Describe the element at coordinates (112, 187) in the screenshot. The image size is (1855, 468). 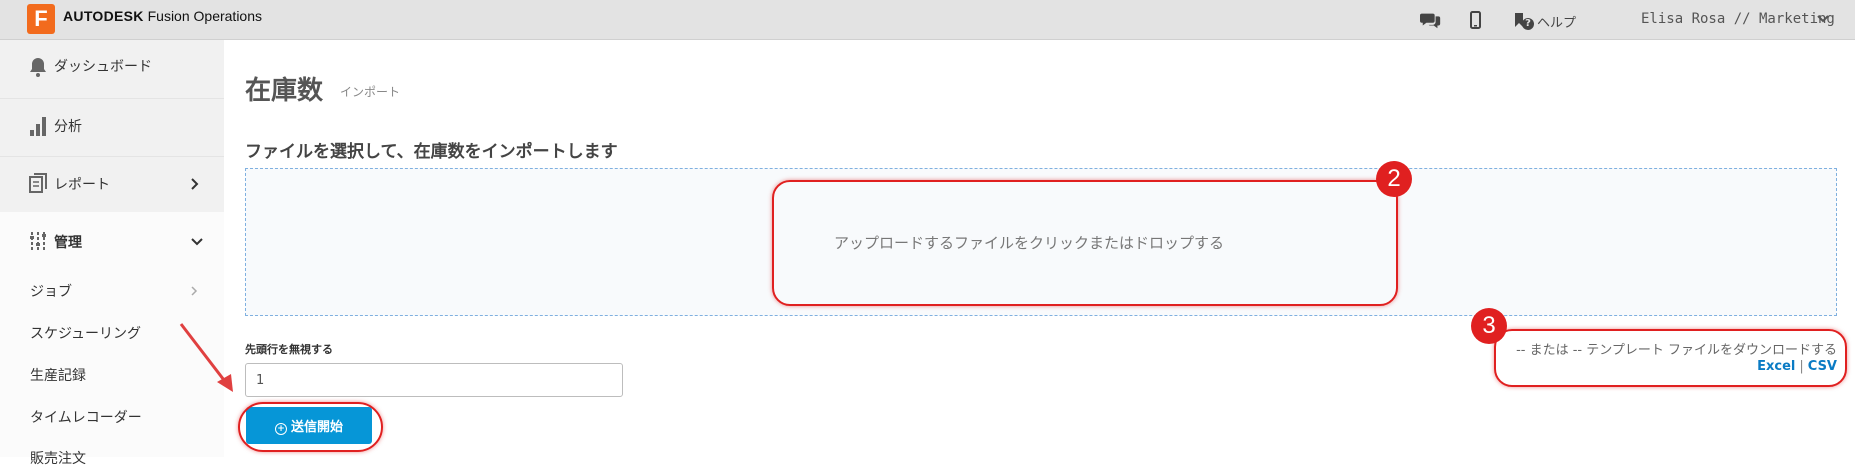
I see `sidebar-item-reports: レポート` at that location.